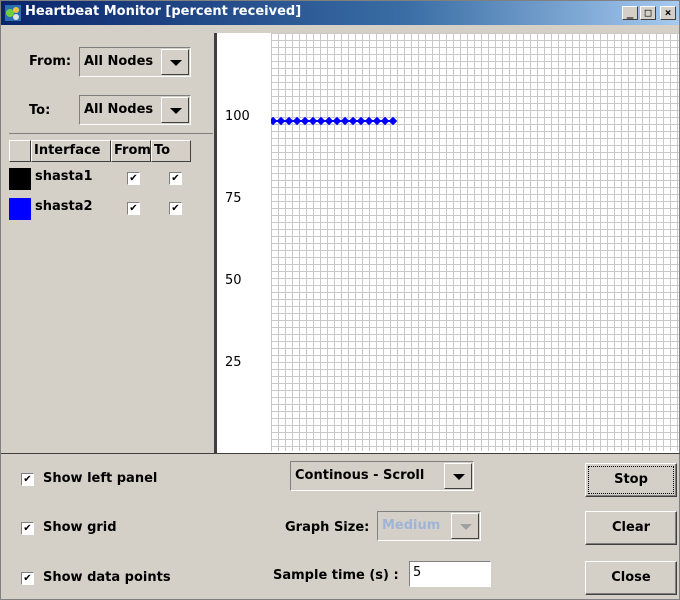 The width and height of the screenshot is (680, 600). Describe the element at coordinates (450, 574) in the screenshot. I see `sample-time-input: 5` at that location.